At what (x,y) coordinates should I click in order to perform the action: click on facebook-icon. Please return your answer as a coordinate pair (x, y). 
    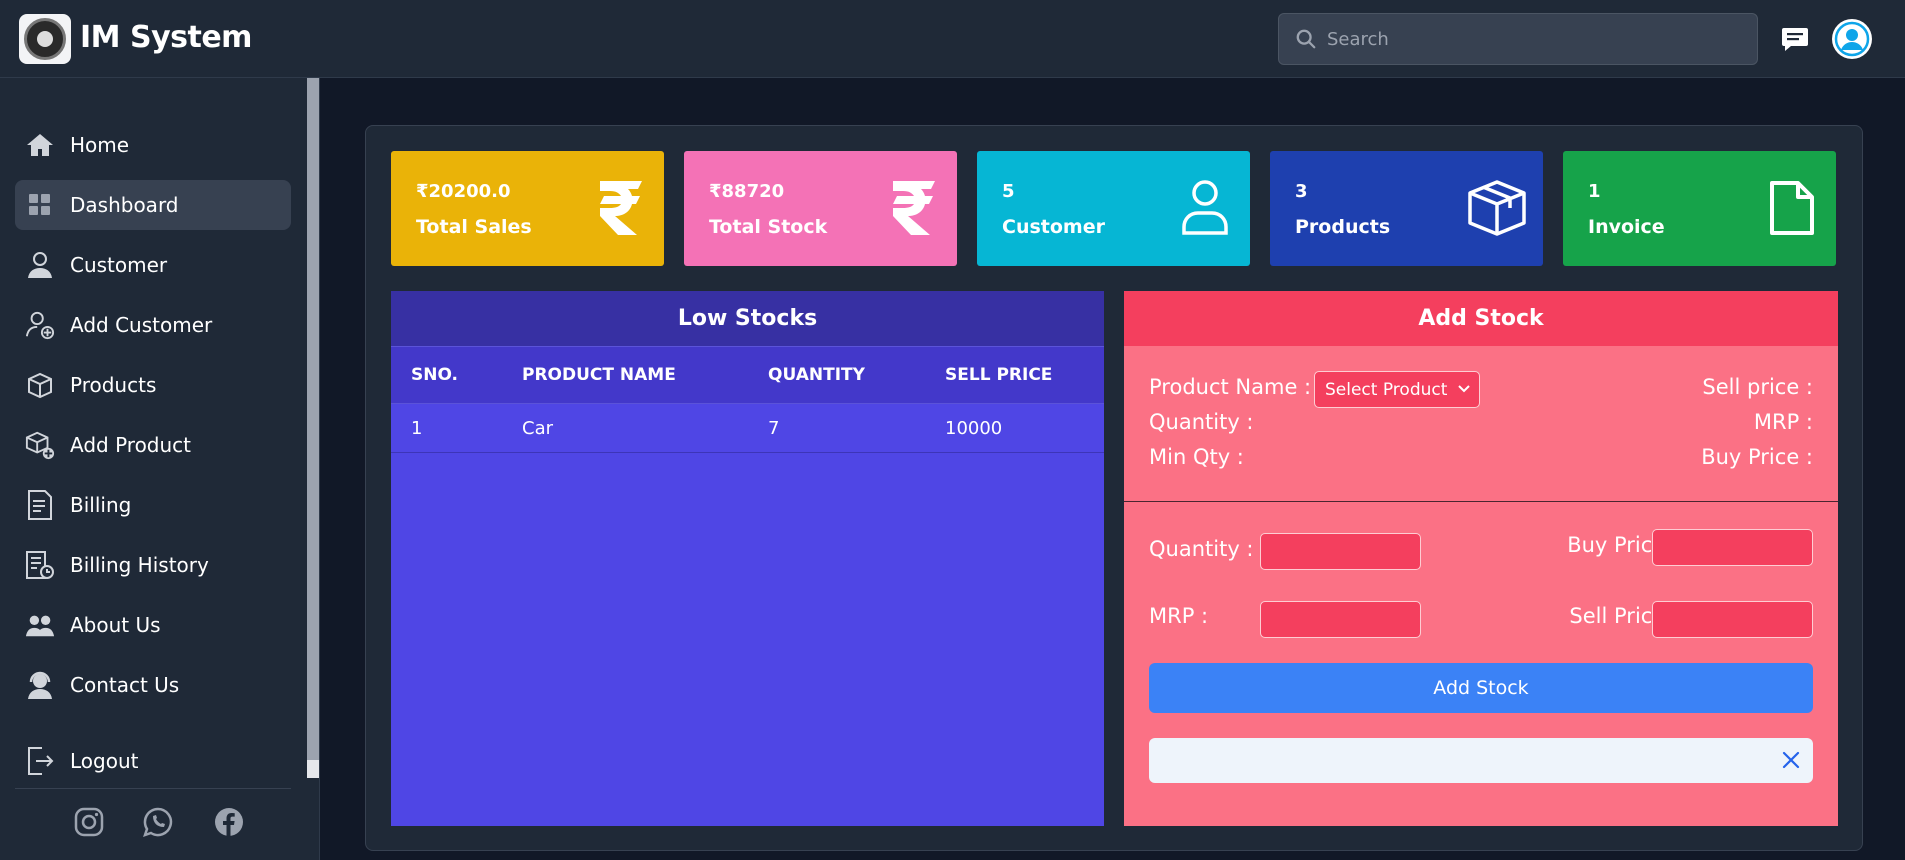
    Looking at the image, I should click on (230, 823).